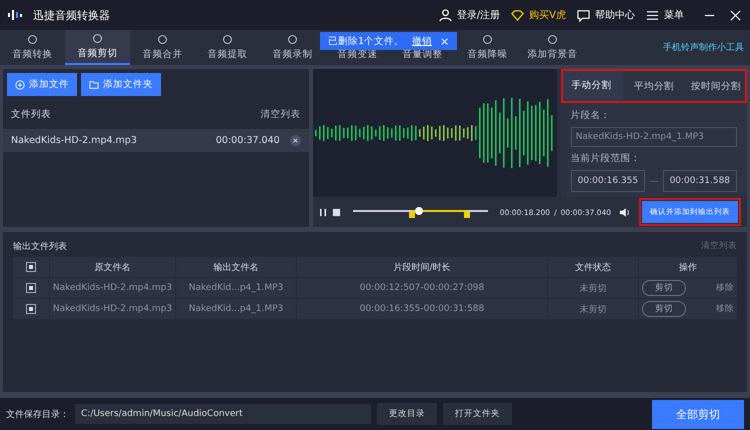 The height and width of the screenshot is (430, 750). I want to click on output-list-title: 输出文件列表, so click(40, 246).